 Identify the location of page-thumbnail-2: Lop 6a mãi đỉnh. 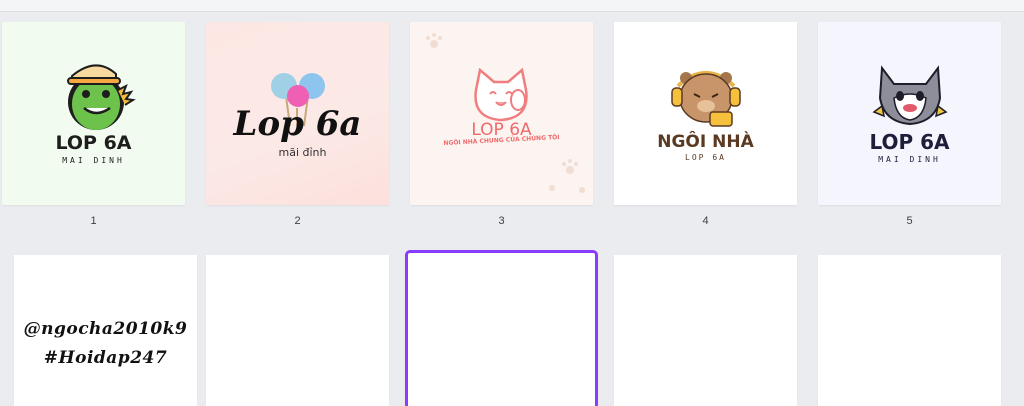
(297, 113).